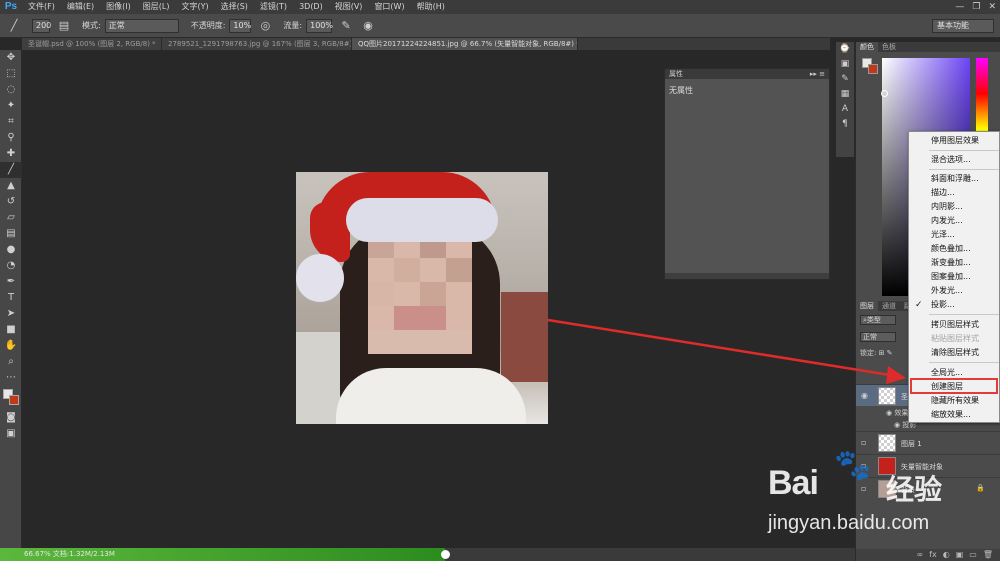  Describe the element at coordinates (273, 7) in the screenshot. I see `menu-filter: 滤镜(T)` at that location.